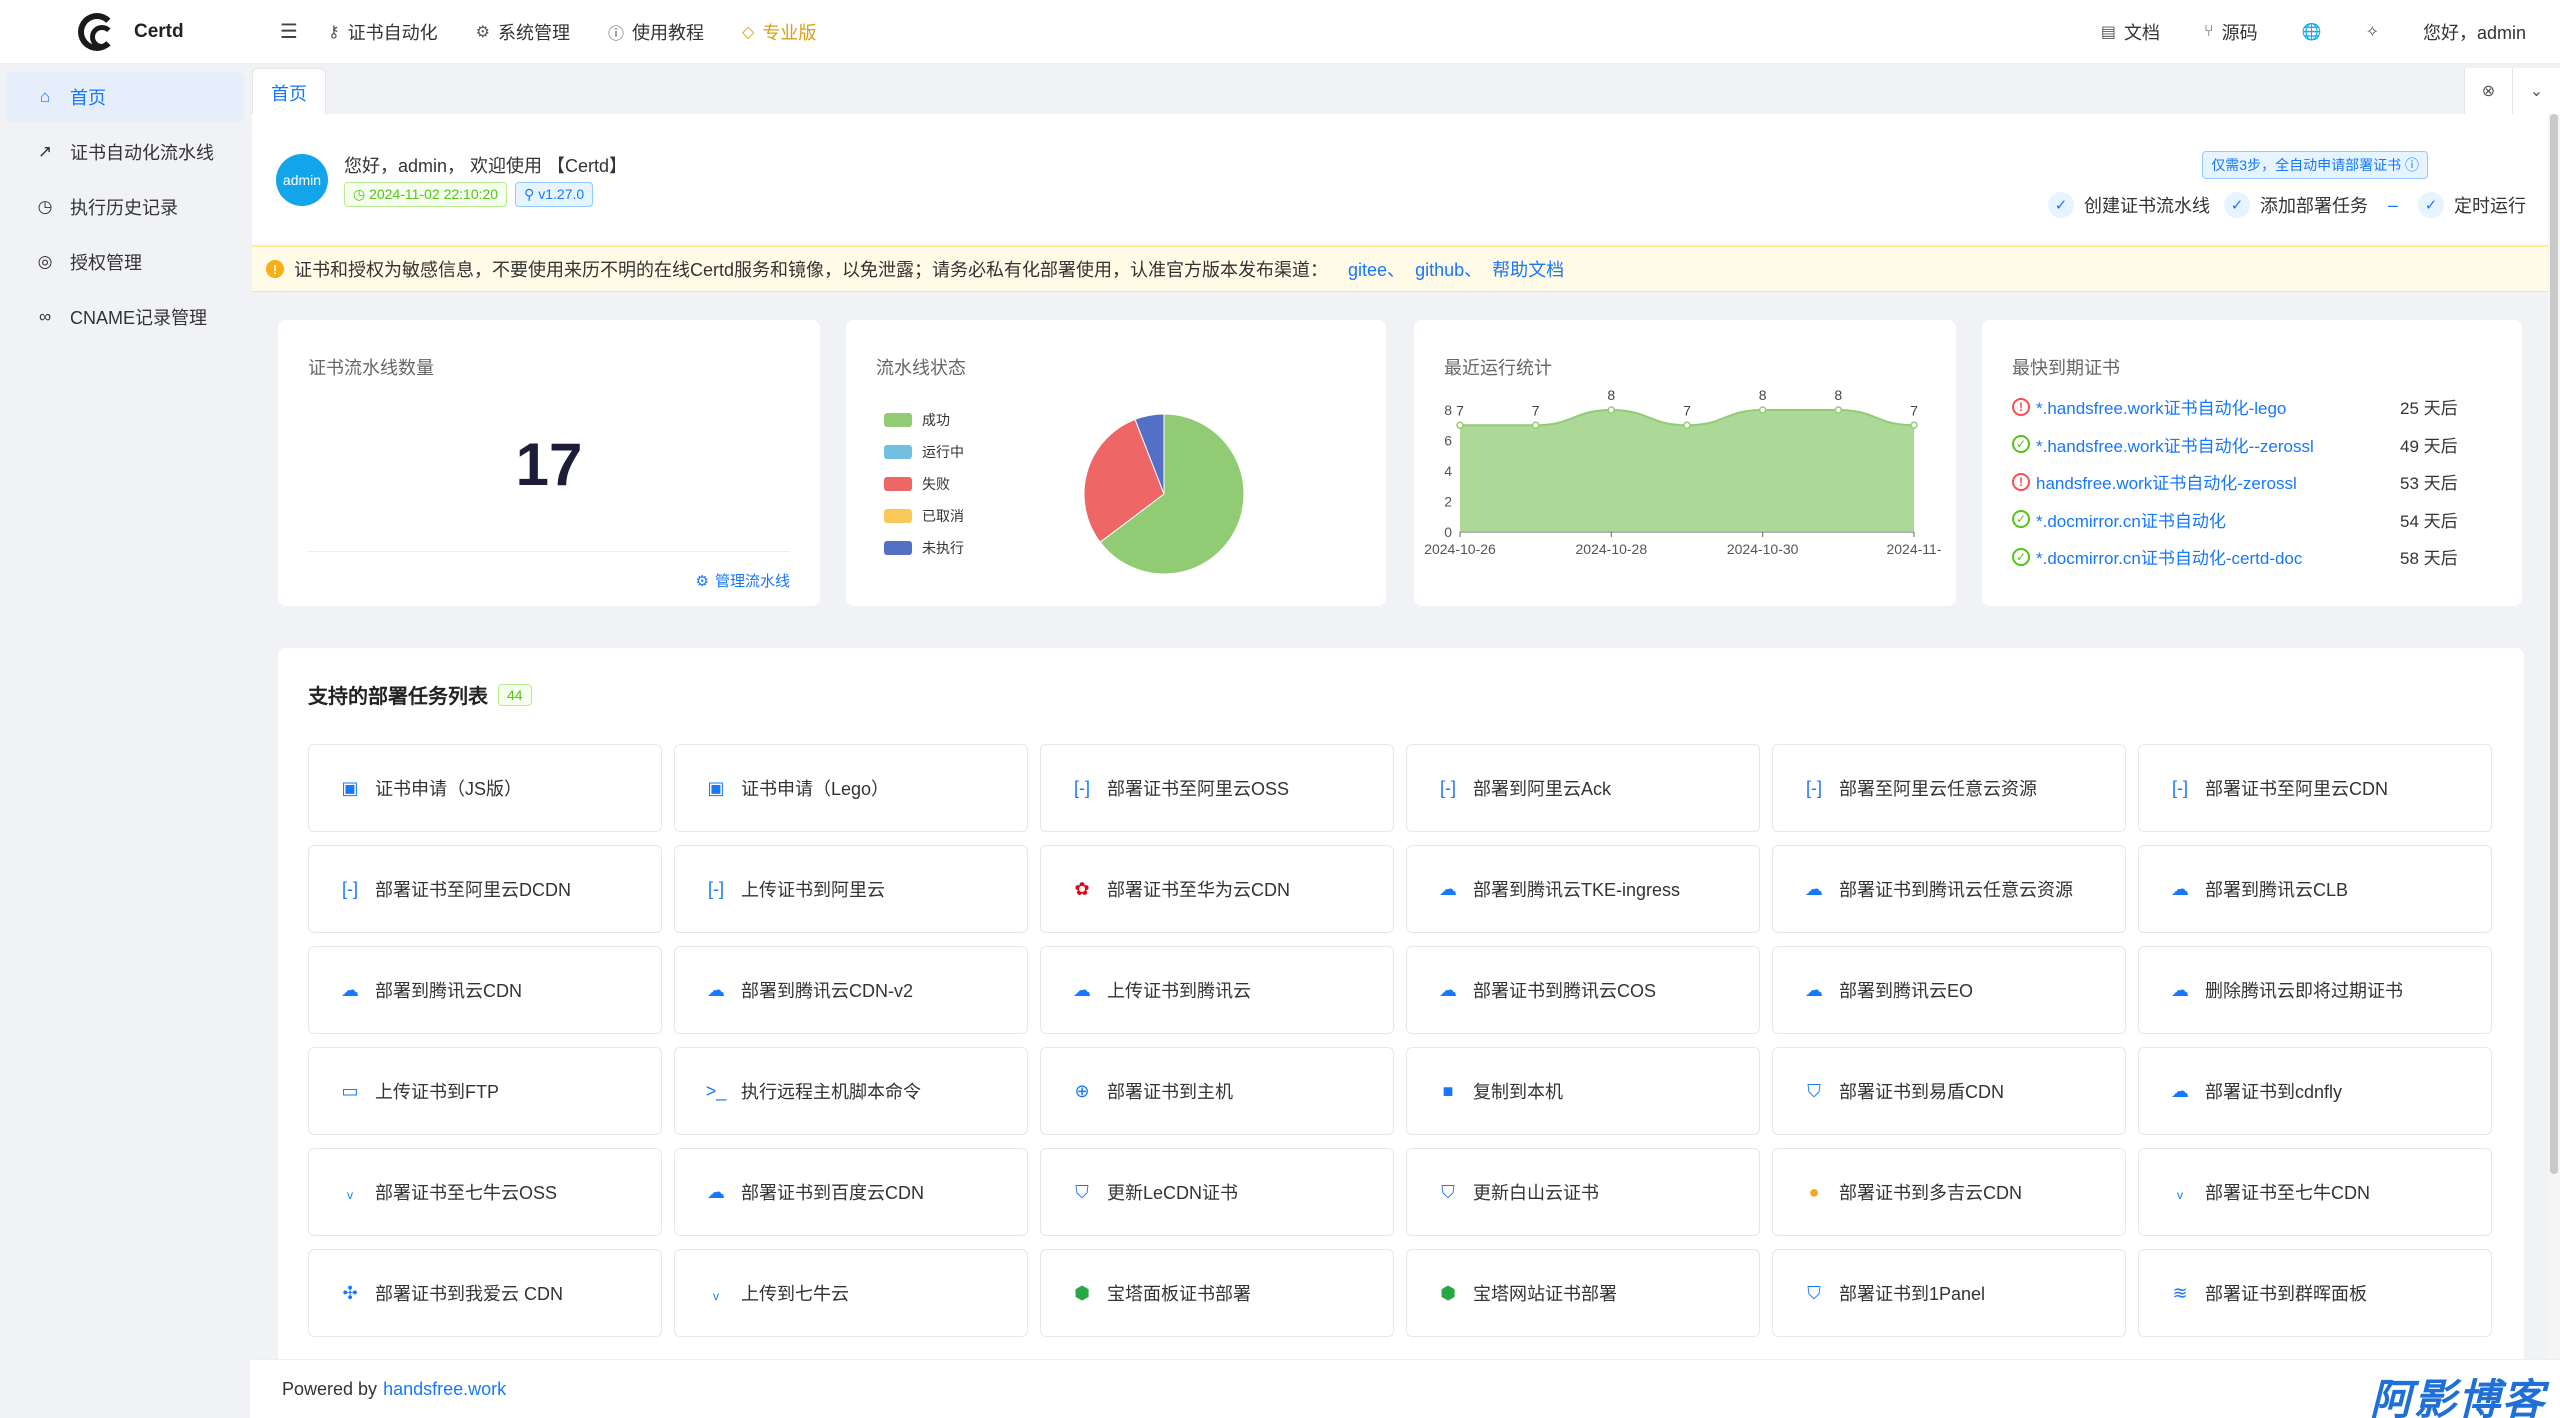 The width and height of the screenshot is (2560, 1418). Describe the element at coordinates (485, 1192) in the screenshot. I see `task-card: ᵥ 部署证书至七牛云OSS` at that location.